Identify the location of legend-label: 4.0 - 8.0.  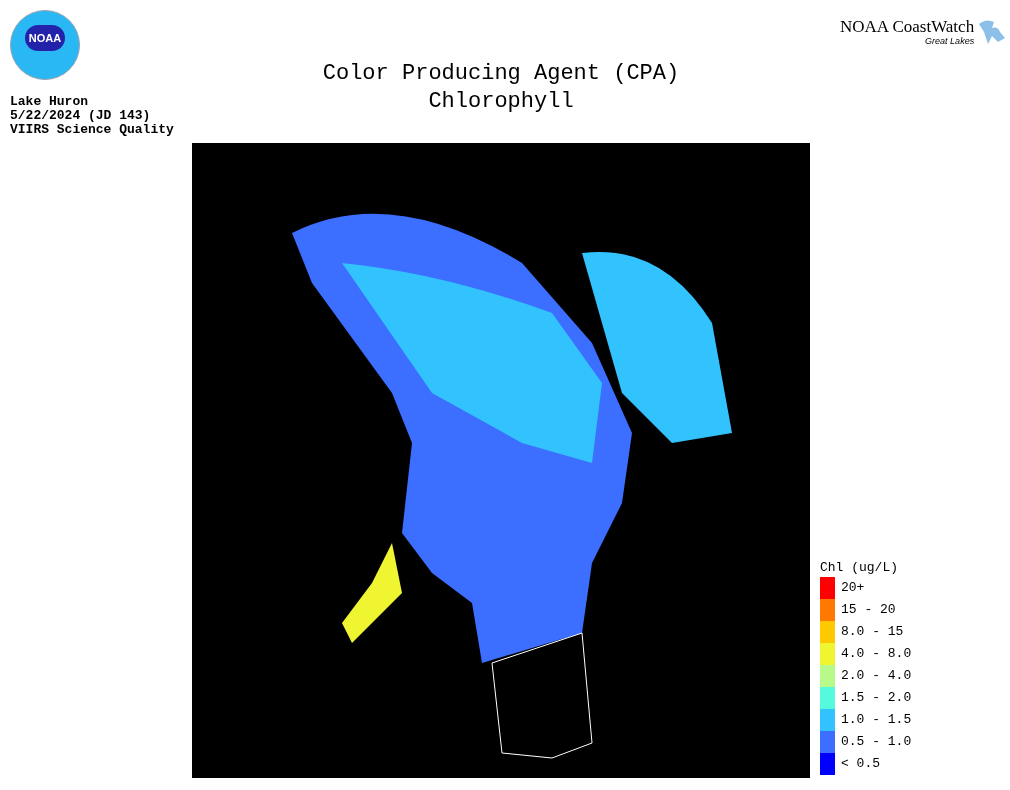
(876, 654).